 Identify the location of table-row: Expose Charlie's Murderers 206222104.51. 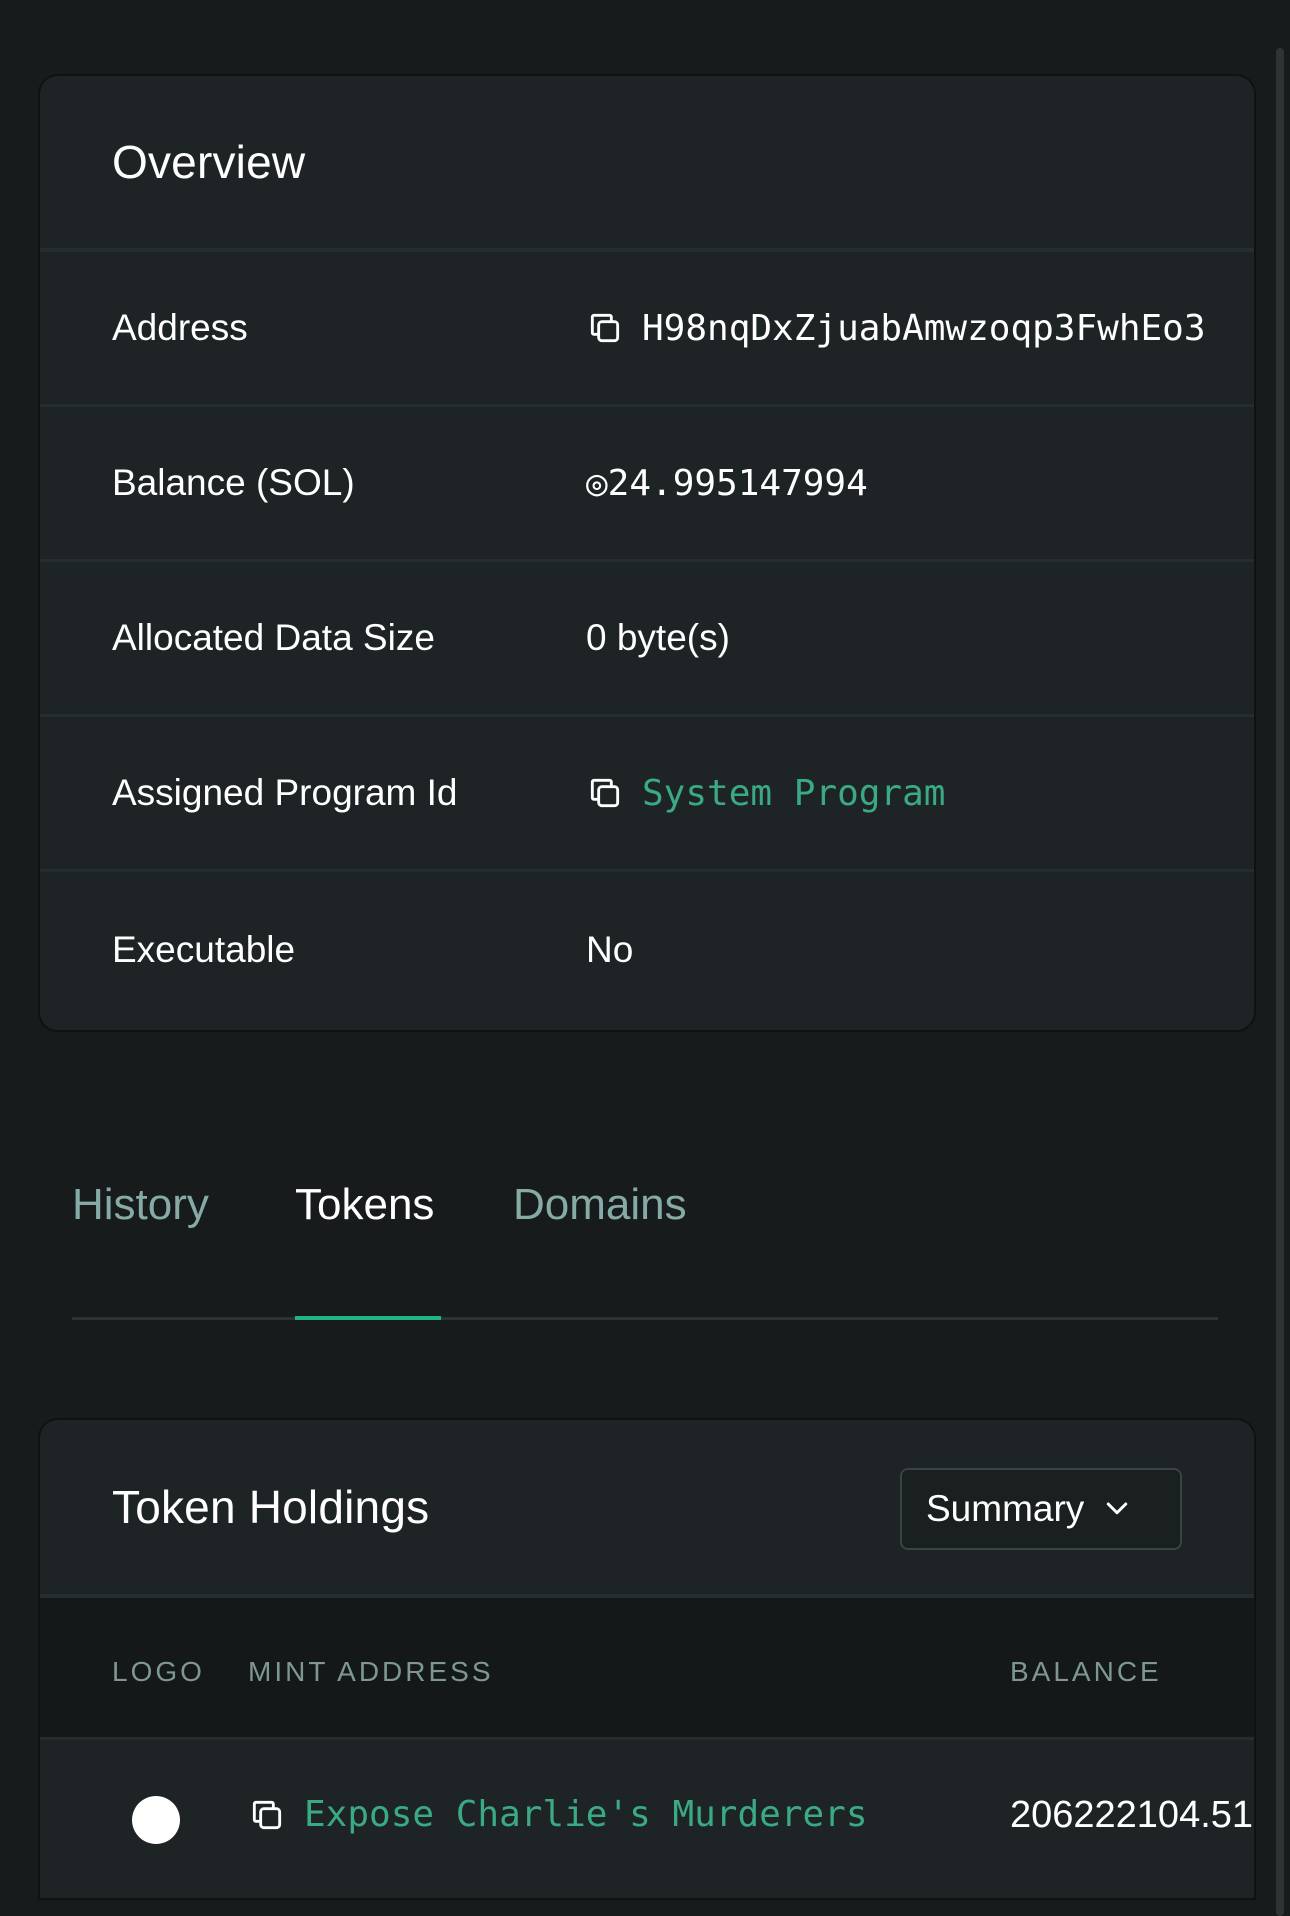
(647, 1819).